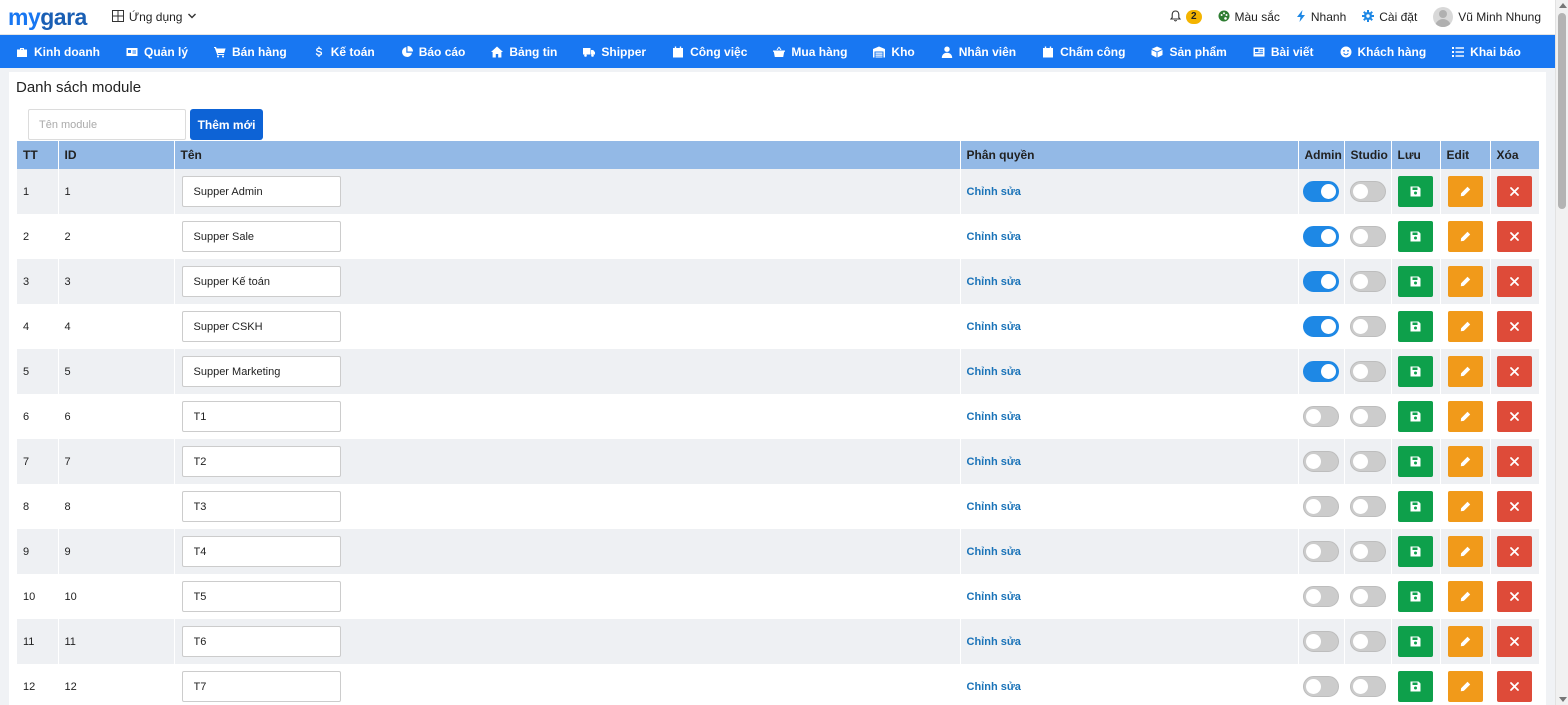 This screenshot has height=705, width=1568. Describe the element at coordinates (894, 52) in the screenshot. I see `nav-item-10: Kho` at that location.